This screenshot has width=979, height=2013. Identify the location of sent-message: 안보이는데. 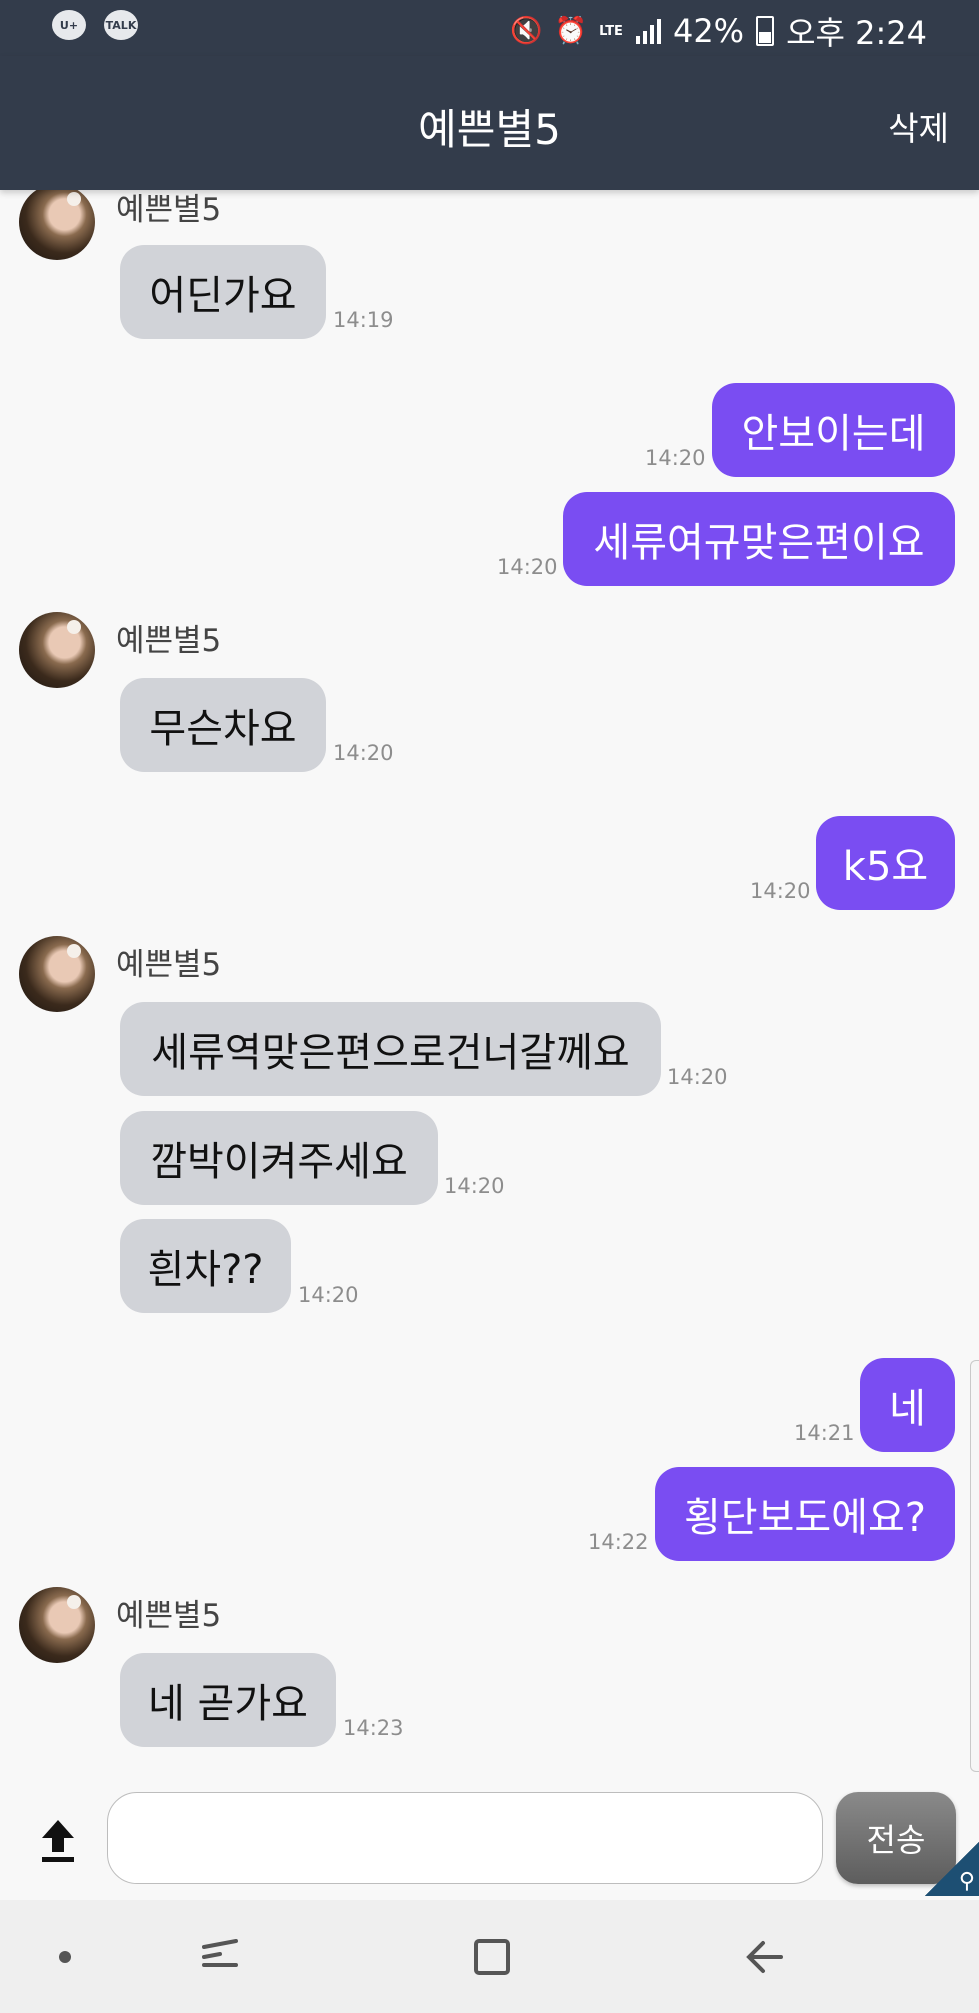
(833, 430).